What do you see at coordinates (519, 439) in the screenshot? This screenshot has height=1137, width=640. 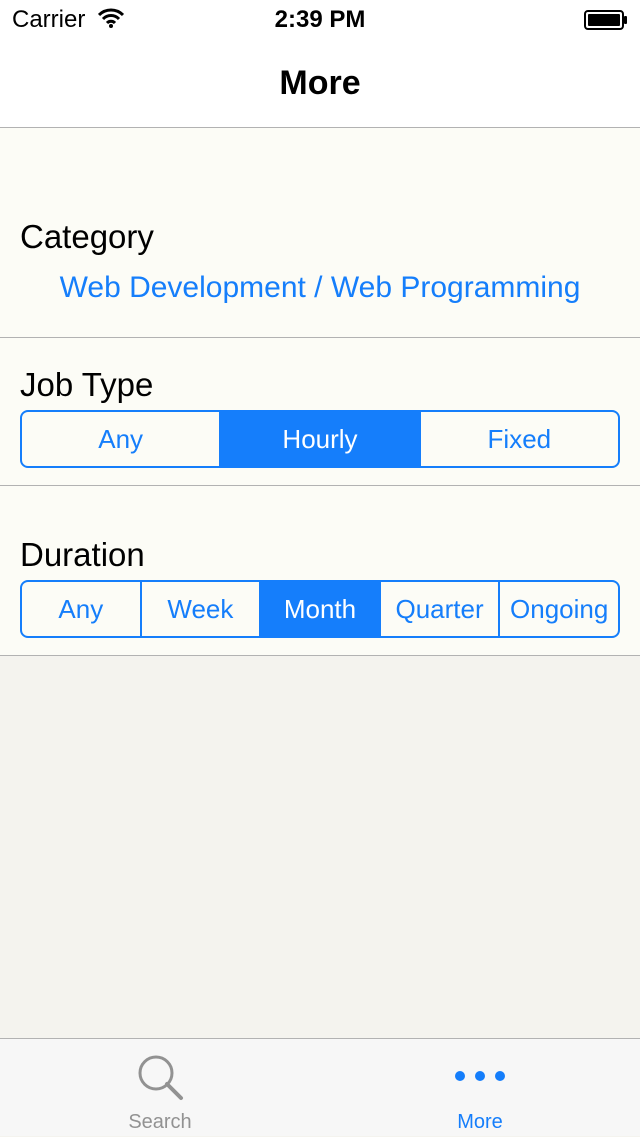 I see `job-type-fixed-segment: Fixed` at bounding box center [519, 439].